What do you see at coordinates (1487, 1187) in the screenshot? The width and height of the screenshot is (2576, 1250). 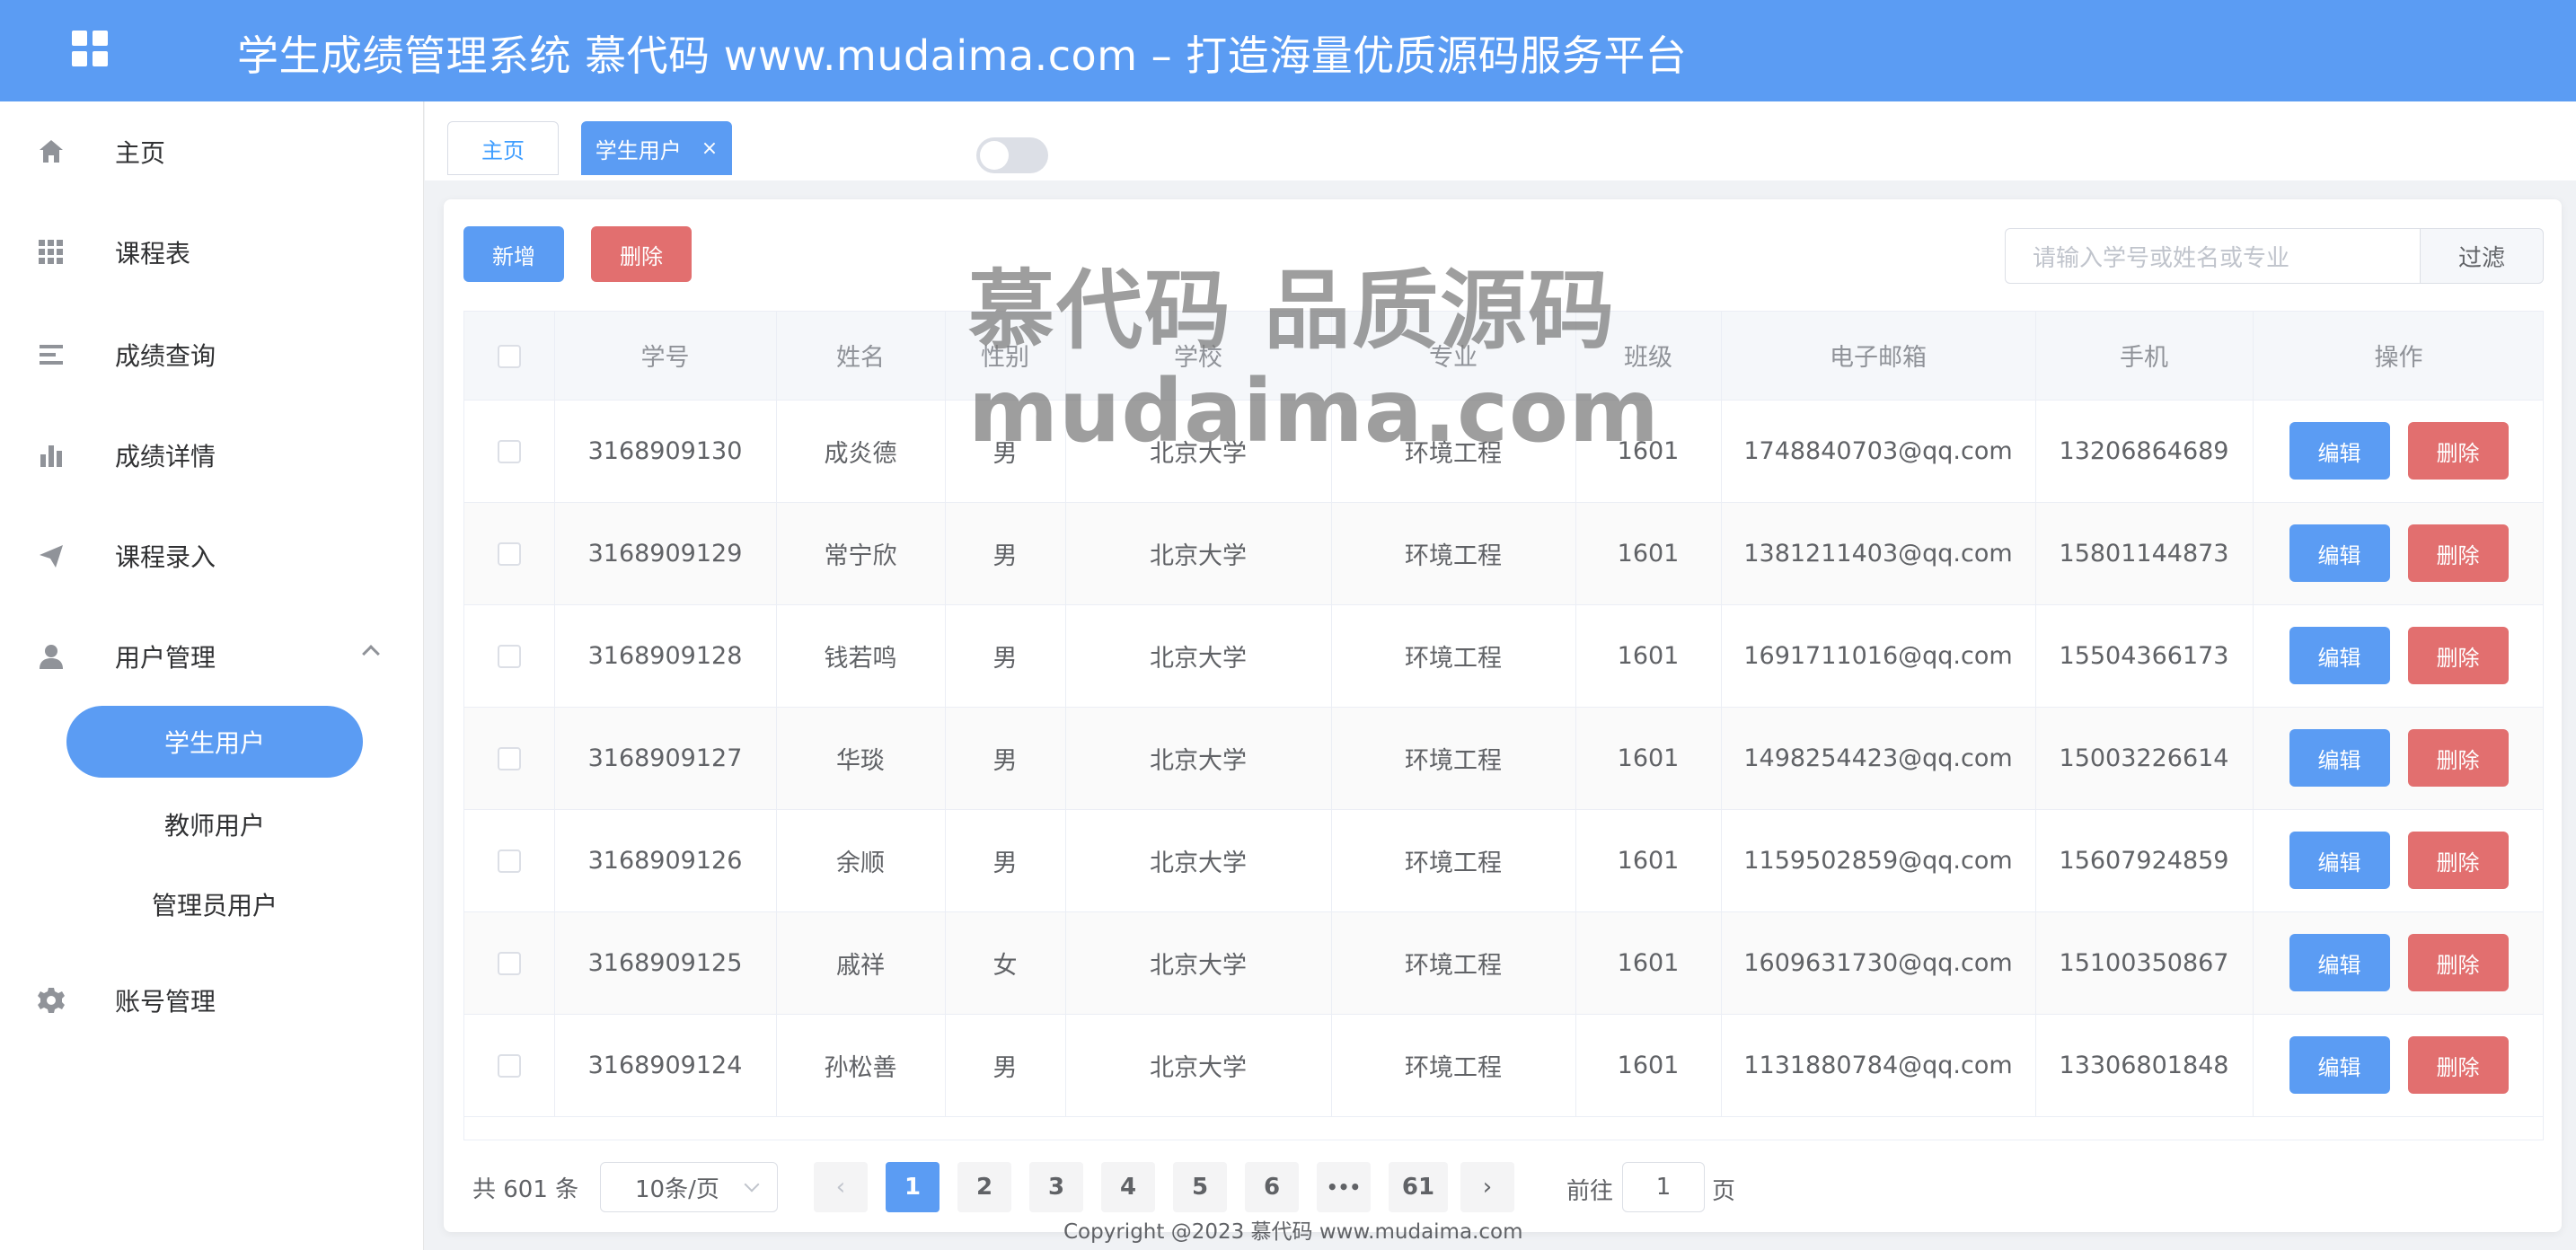 I see `next-page-button: ›` at bounding box center [1487, 1187].